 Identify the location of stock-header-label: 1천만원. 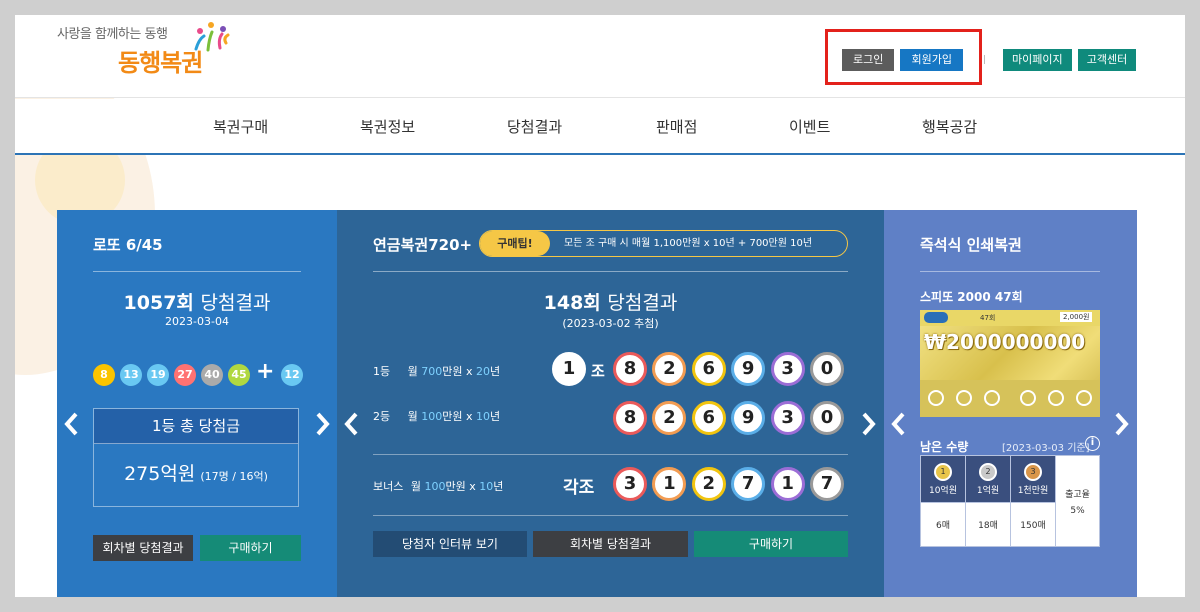
(1033, 490).